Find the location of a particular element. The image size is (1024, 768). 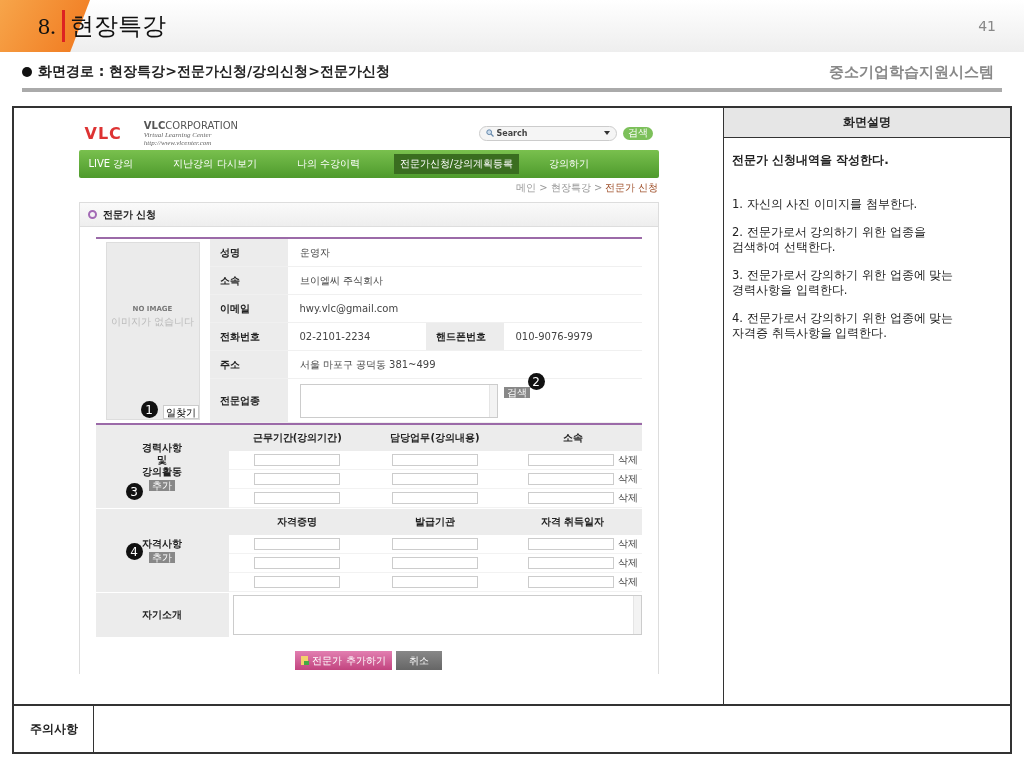

step-marker: 2 is located at coordinates (536, 381).